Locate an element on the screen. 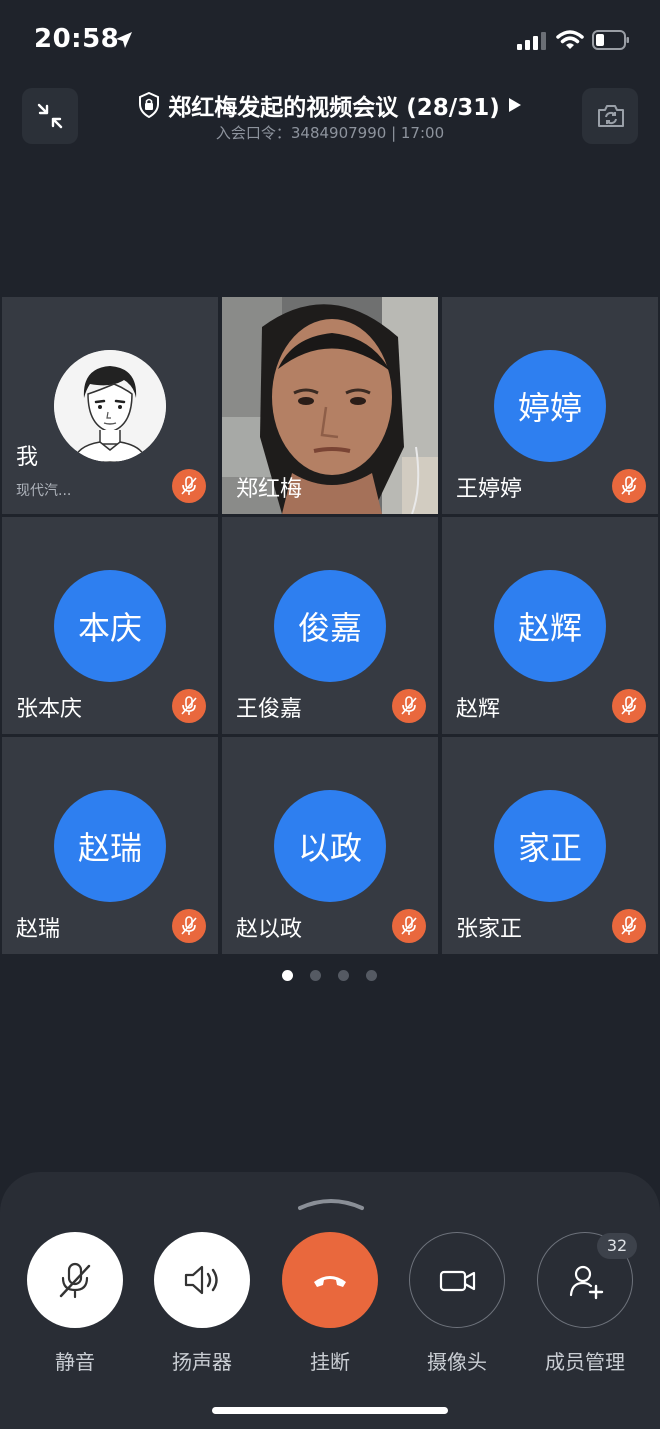 This screenshot has height=1429, width=660. avatar: 赵瑞 is located at coordinates (110, 846).